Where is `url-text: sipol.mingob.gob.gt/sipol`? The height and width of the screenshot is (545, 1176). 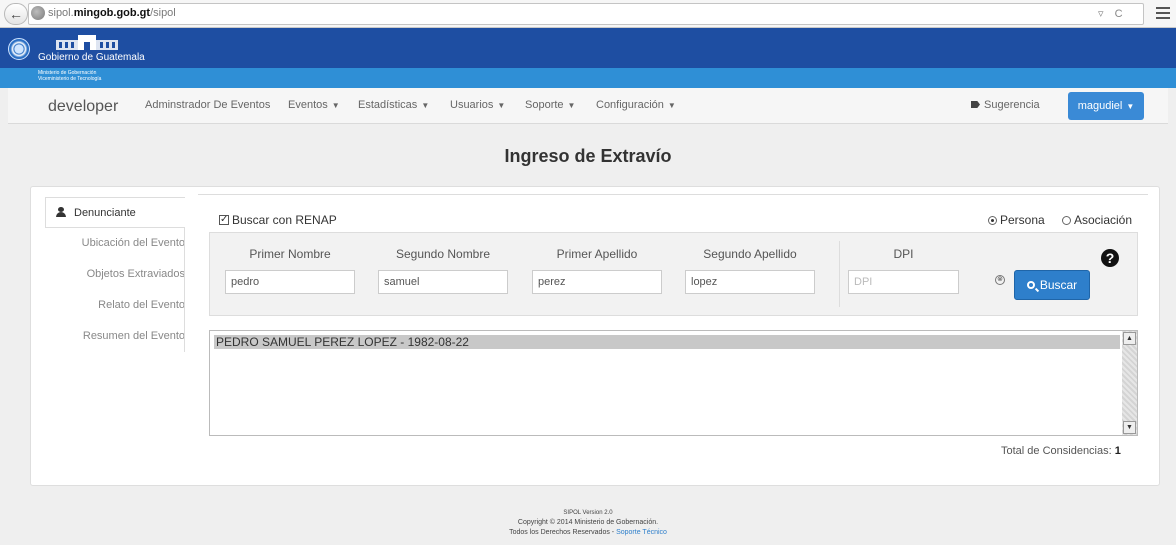
url-text: sipol.mingob.gob.gt/sipol is located at coordinates (112, 13).